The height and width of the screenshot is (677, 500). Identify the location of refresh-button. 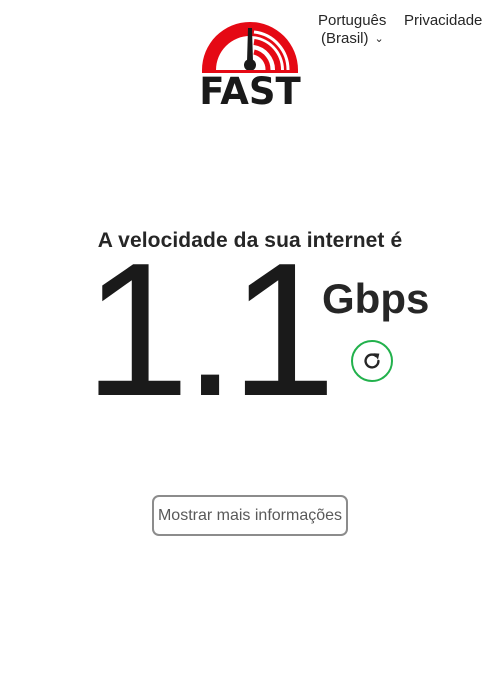
(372, 361).